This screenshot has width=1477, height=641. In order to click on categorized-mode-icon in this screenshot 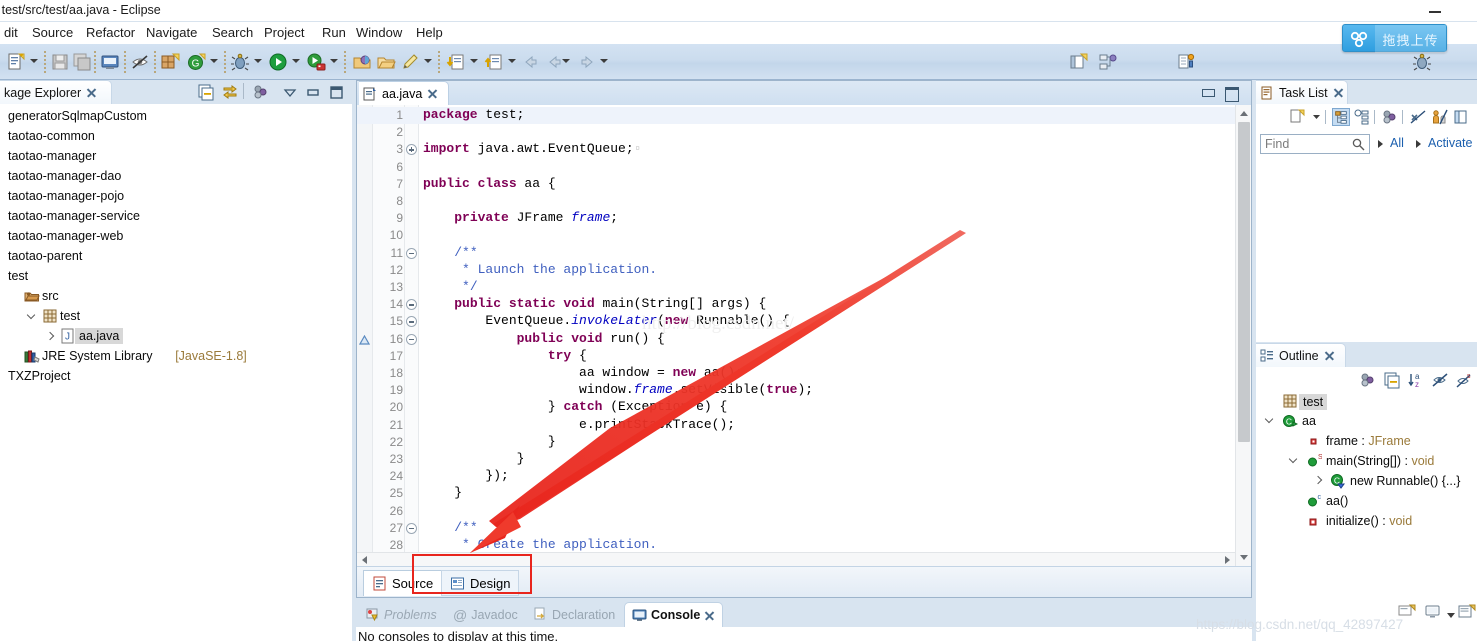, I will do `click(1341, 117)`.